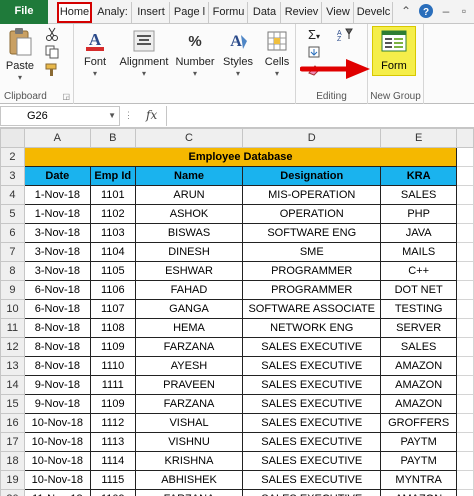  What do you see at coordinates (238, 54) in the screenshot?
I see `styles-button: A Styles ▾` at bounding box center [238, 54].